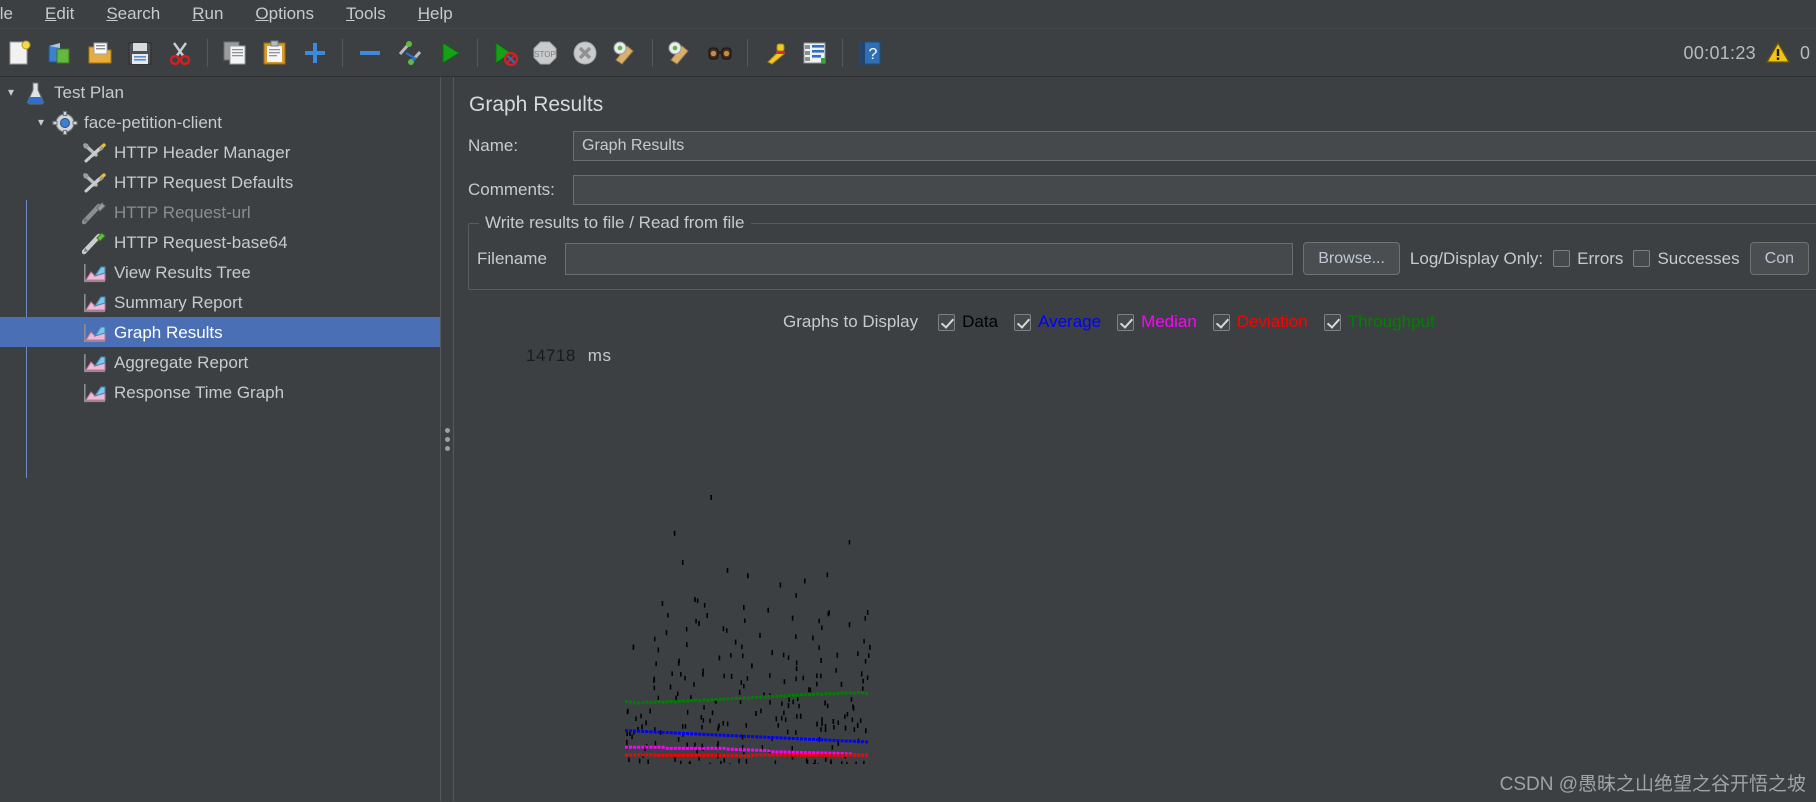 This screenshot has height=802, width=1816. Describe the element at coordinates (1194, 190) in the screenshot. I see `comments-input` at that location.